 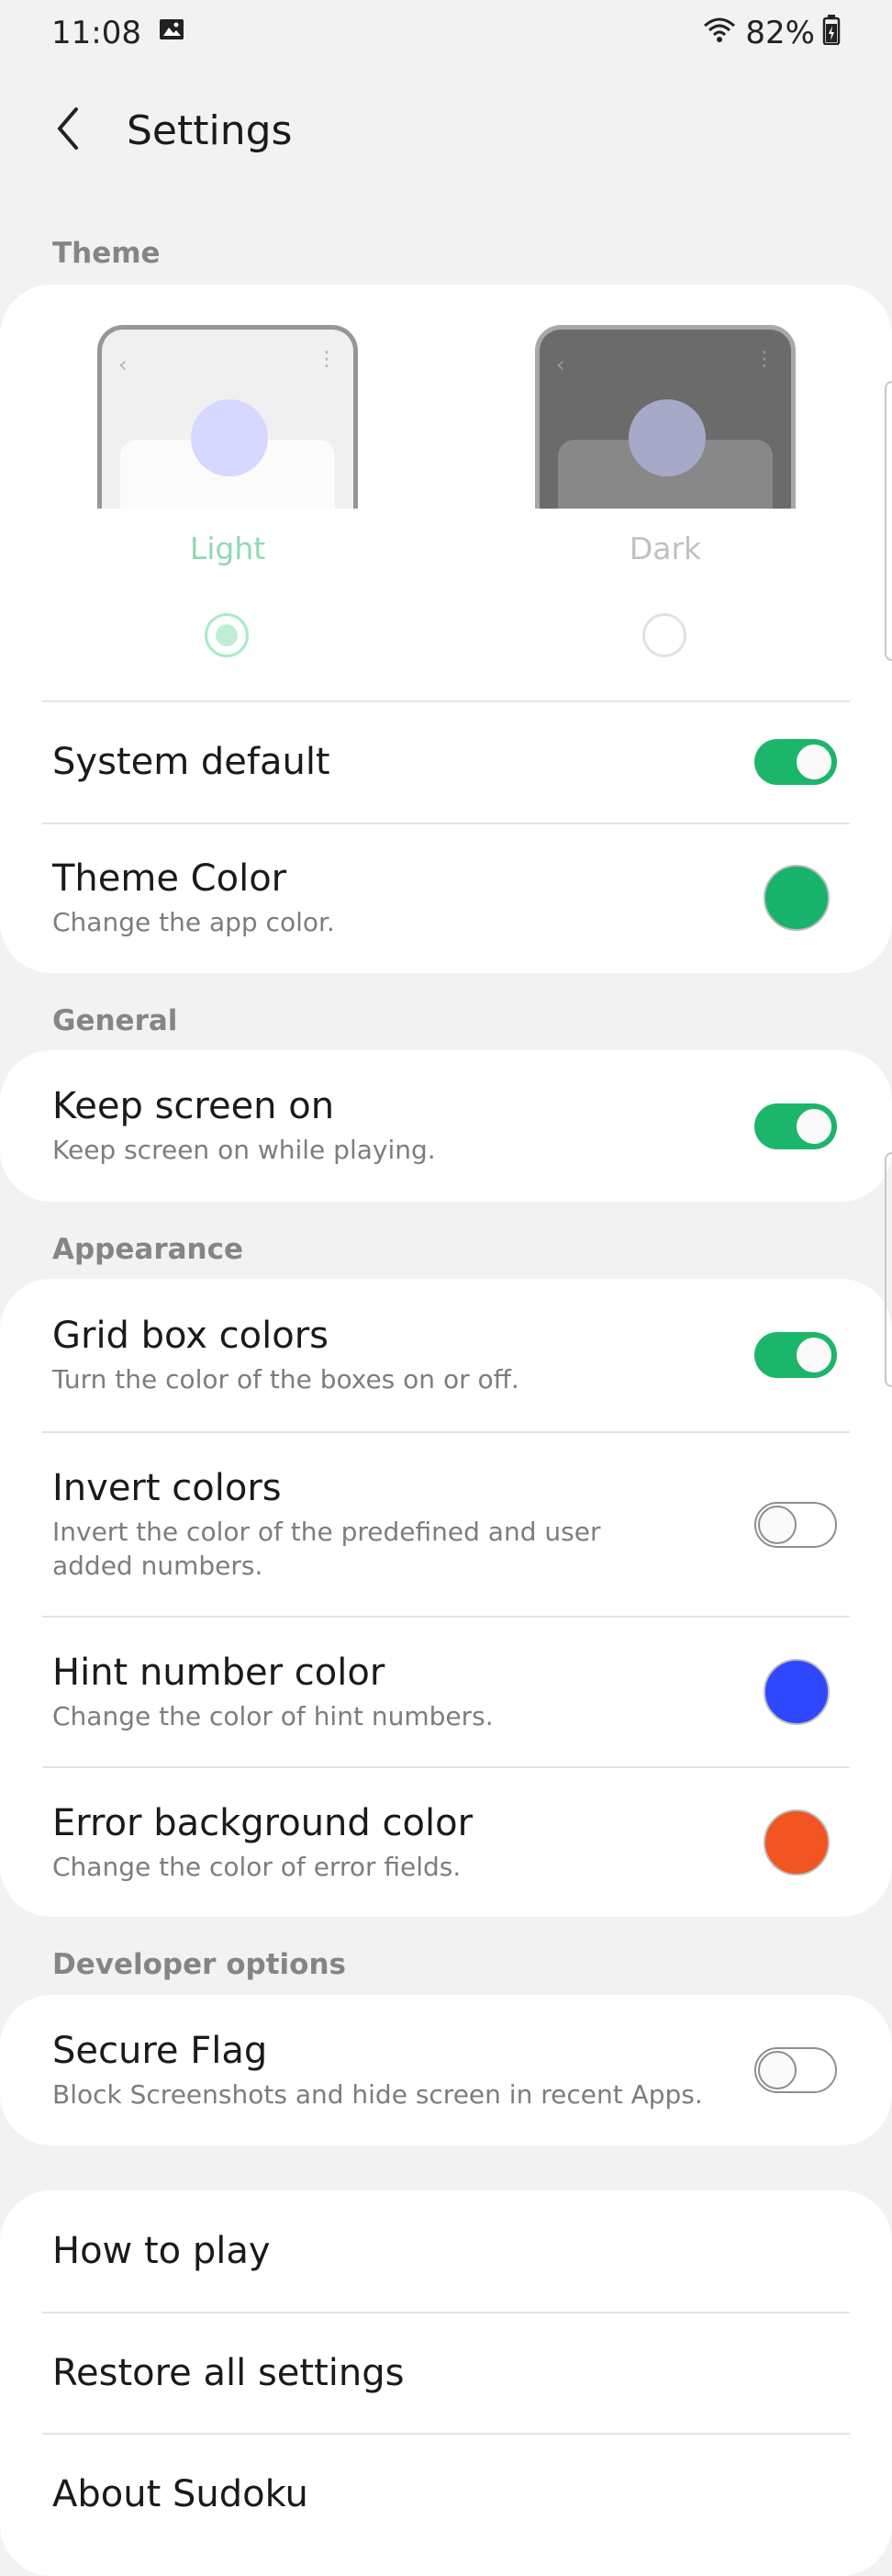 I want to click on about-title: About Sudoku, so click(x=180, y=2494).